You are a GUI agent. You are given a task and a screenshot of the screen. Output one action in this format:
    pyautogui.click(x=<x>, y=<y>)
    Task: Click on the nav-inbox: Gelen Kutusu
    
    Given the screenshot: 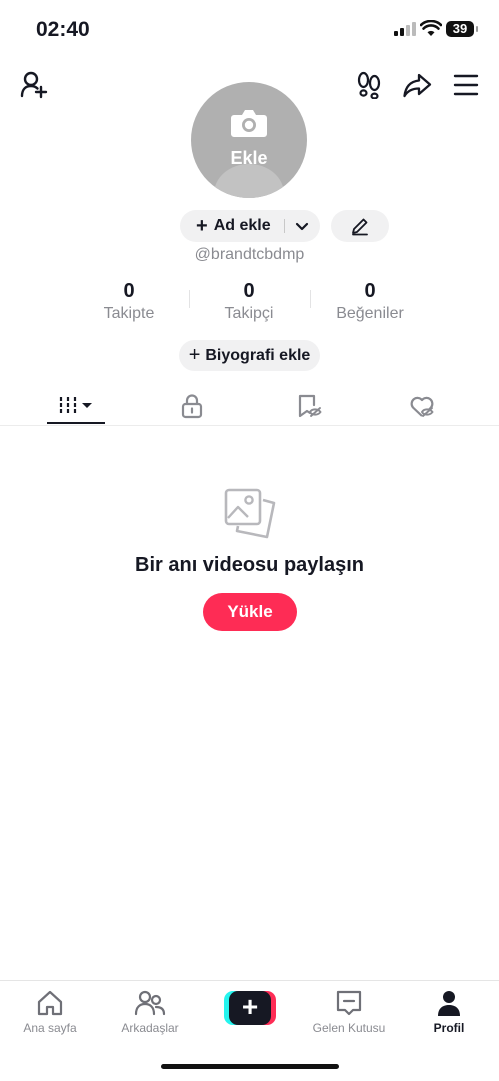 What is the action you would take?
    pyautogui.click(x=349, y=1011)
    